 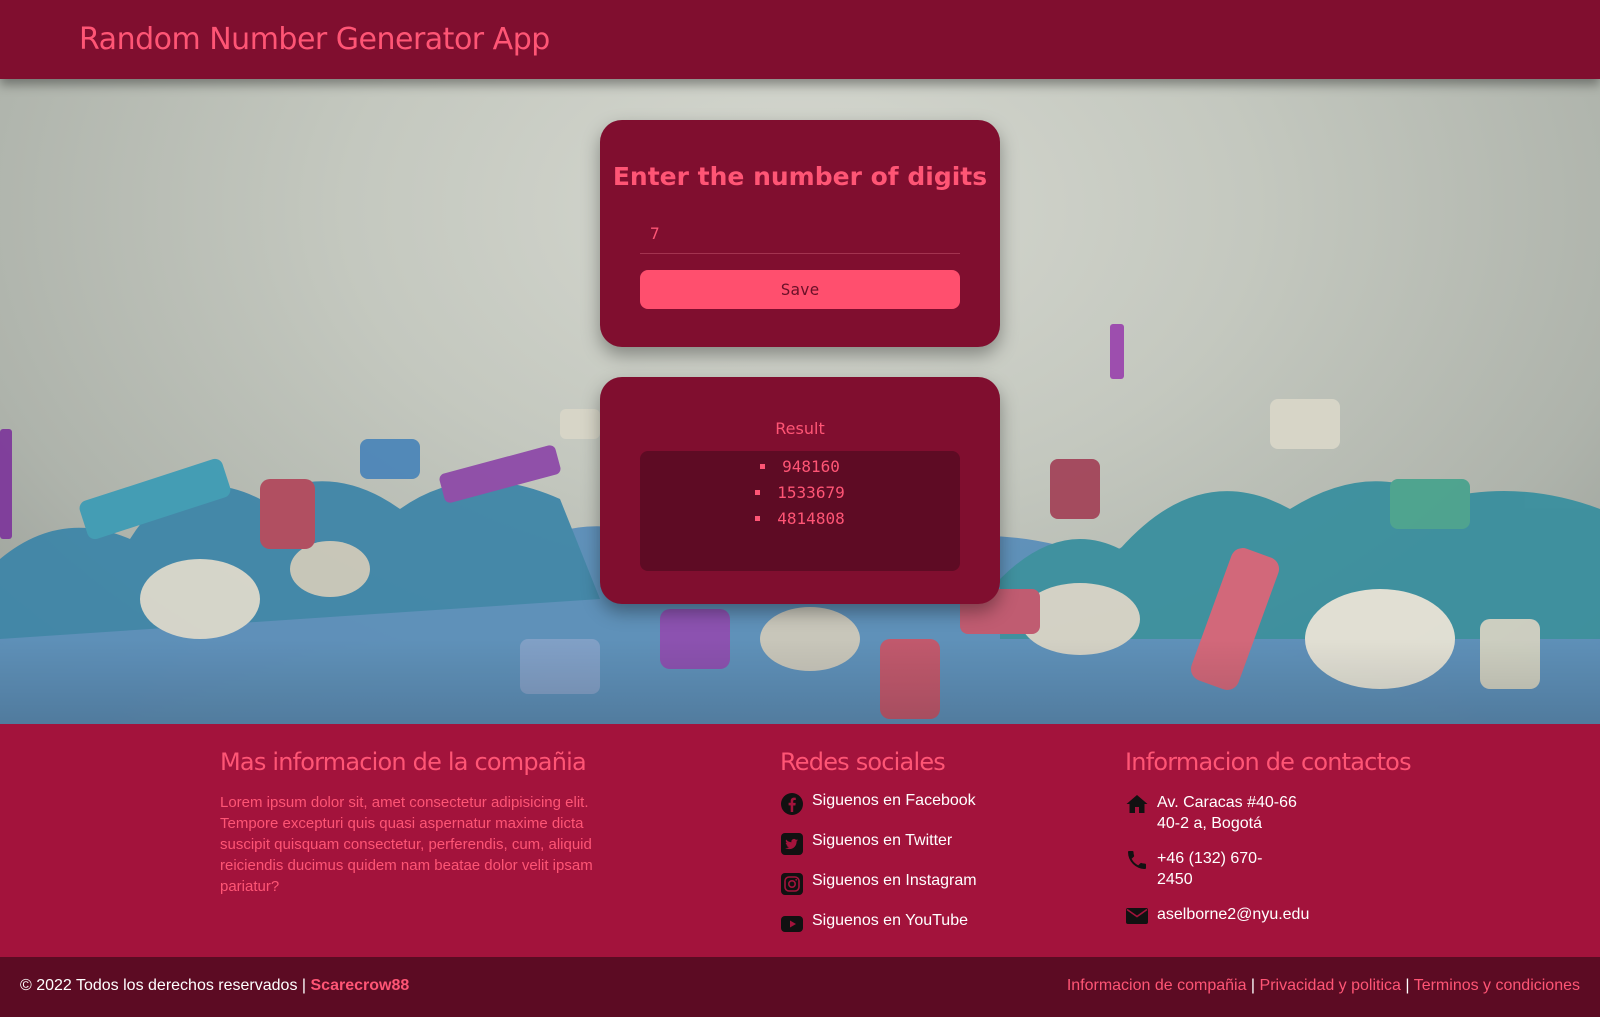 I want to click on about-heading: Mas informacion de la compañia, so click(x=403, y=762).